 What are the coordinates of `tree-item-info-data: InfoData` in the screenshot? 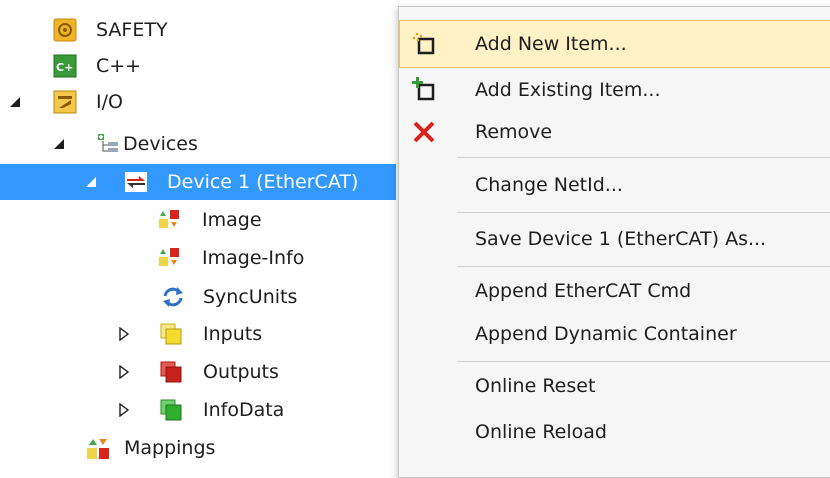 It's located at (198, 410).